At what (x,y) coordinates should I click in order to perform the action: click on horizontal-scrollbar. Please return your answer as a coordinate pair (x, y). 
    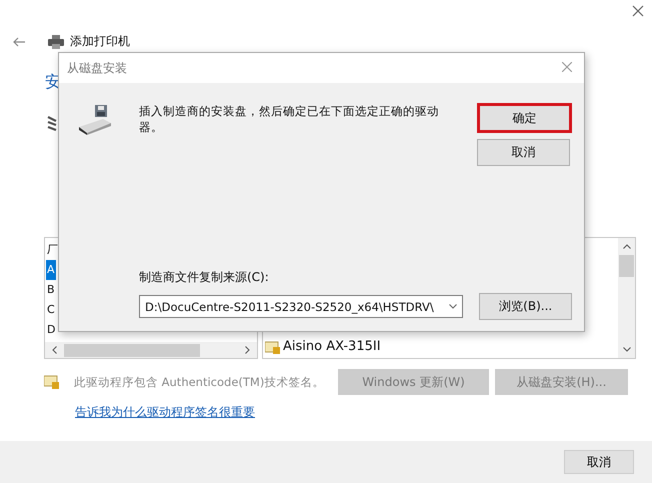
    Looking at the image, I should click on (151, 350).